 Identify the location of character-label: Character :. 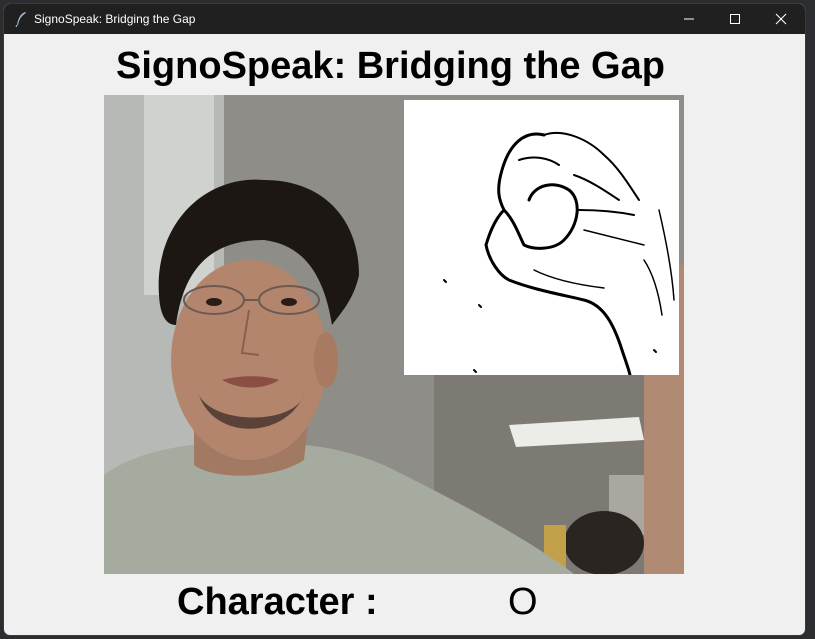
(277, 602).